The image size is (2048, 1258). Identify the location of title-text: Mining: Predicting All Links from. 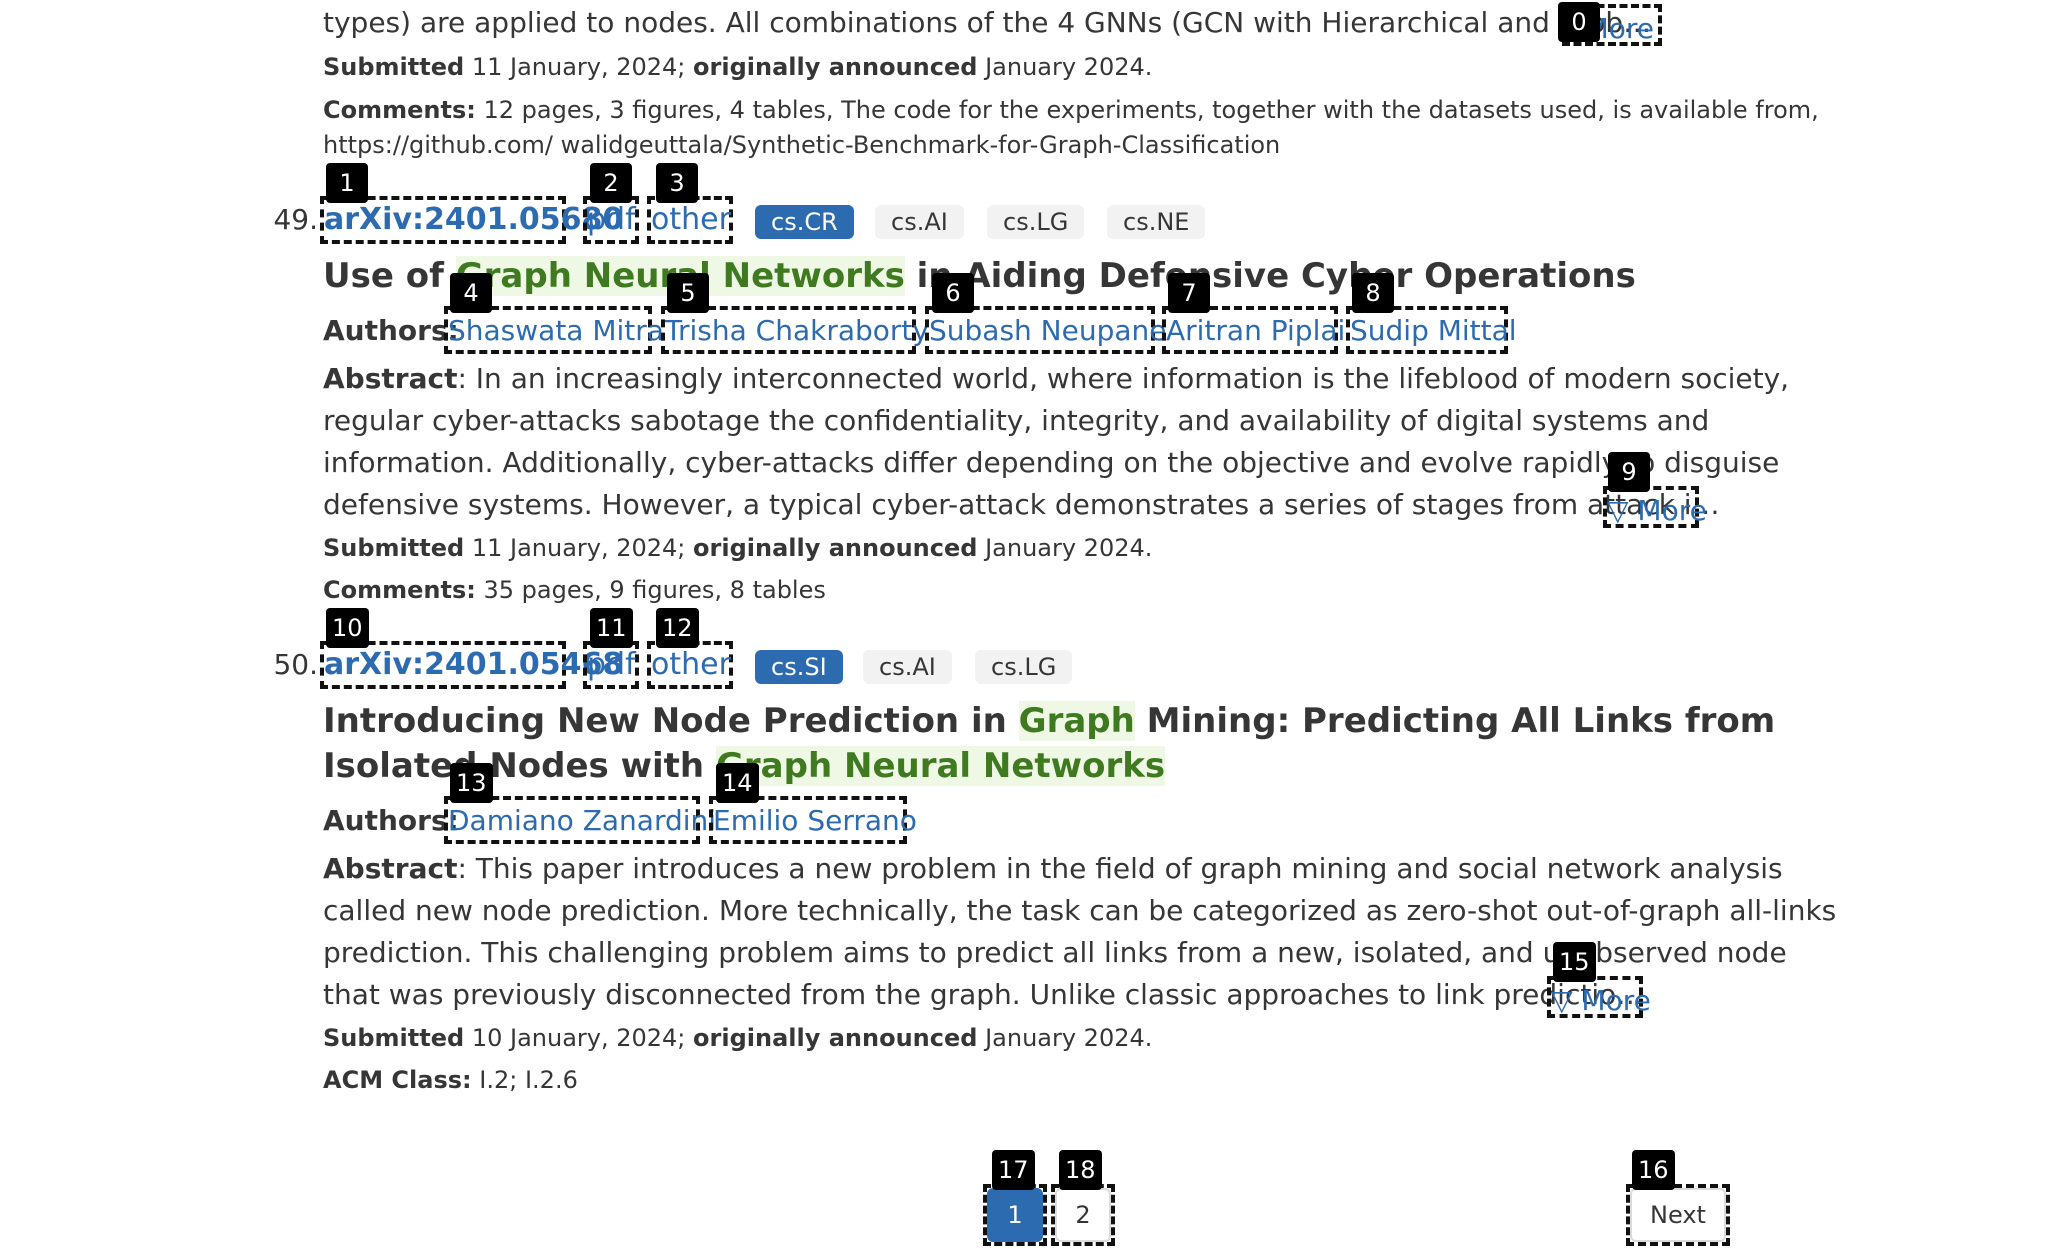
(1455, 721).